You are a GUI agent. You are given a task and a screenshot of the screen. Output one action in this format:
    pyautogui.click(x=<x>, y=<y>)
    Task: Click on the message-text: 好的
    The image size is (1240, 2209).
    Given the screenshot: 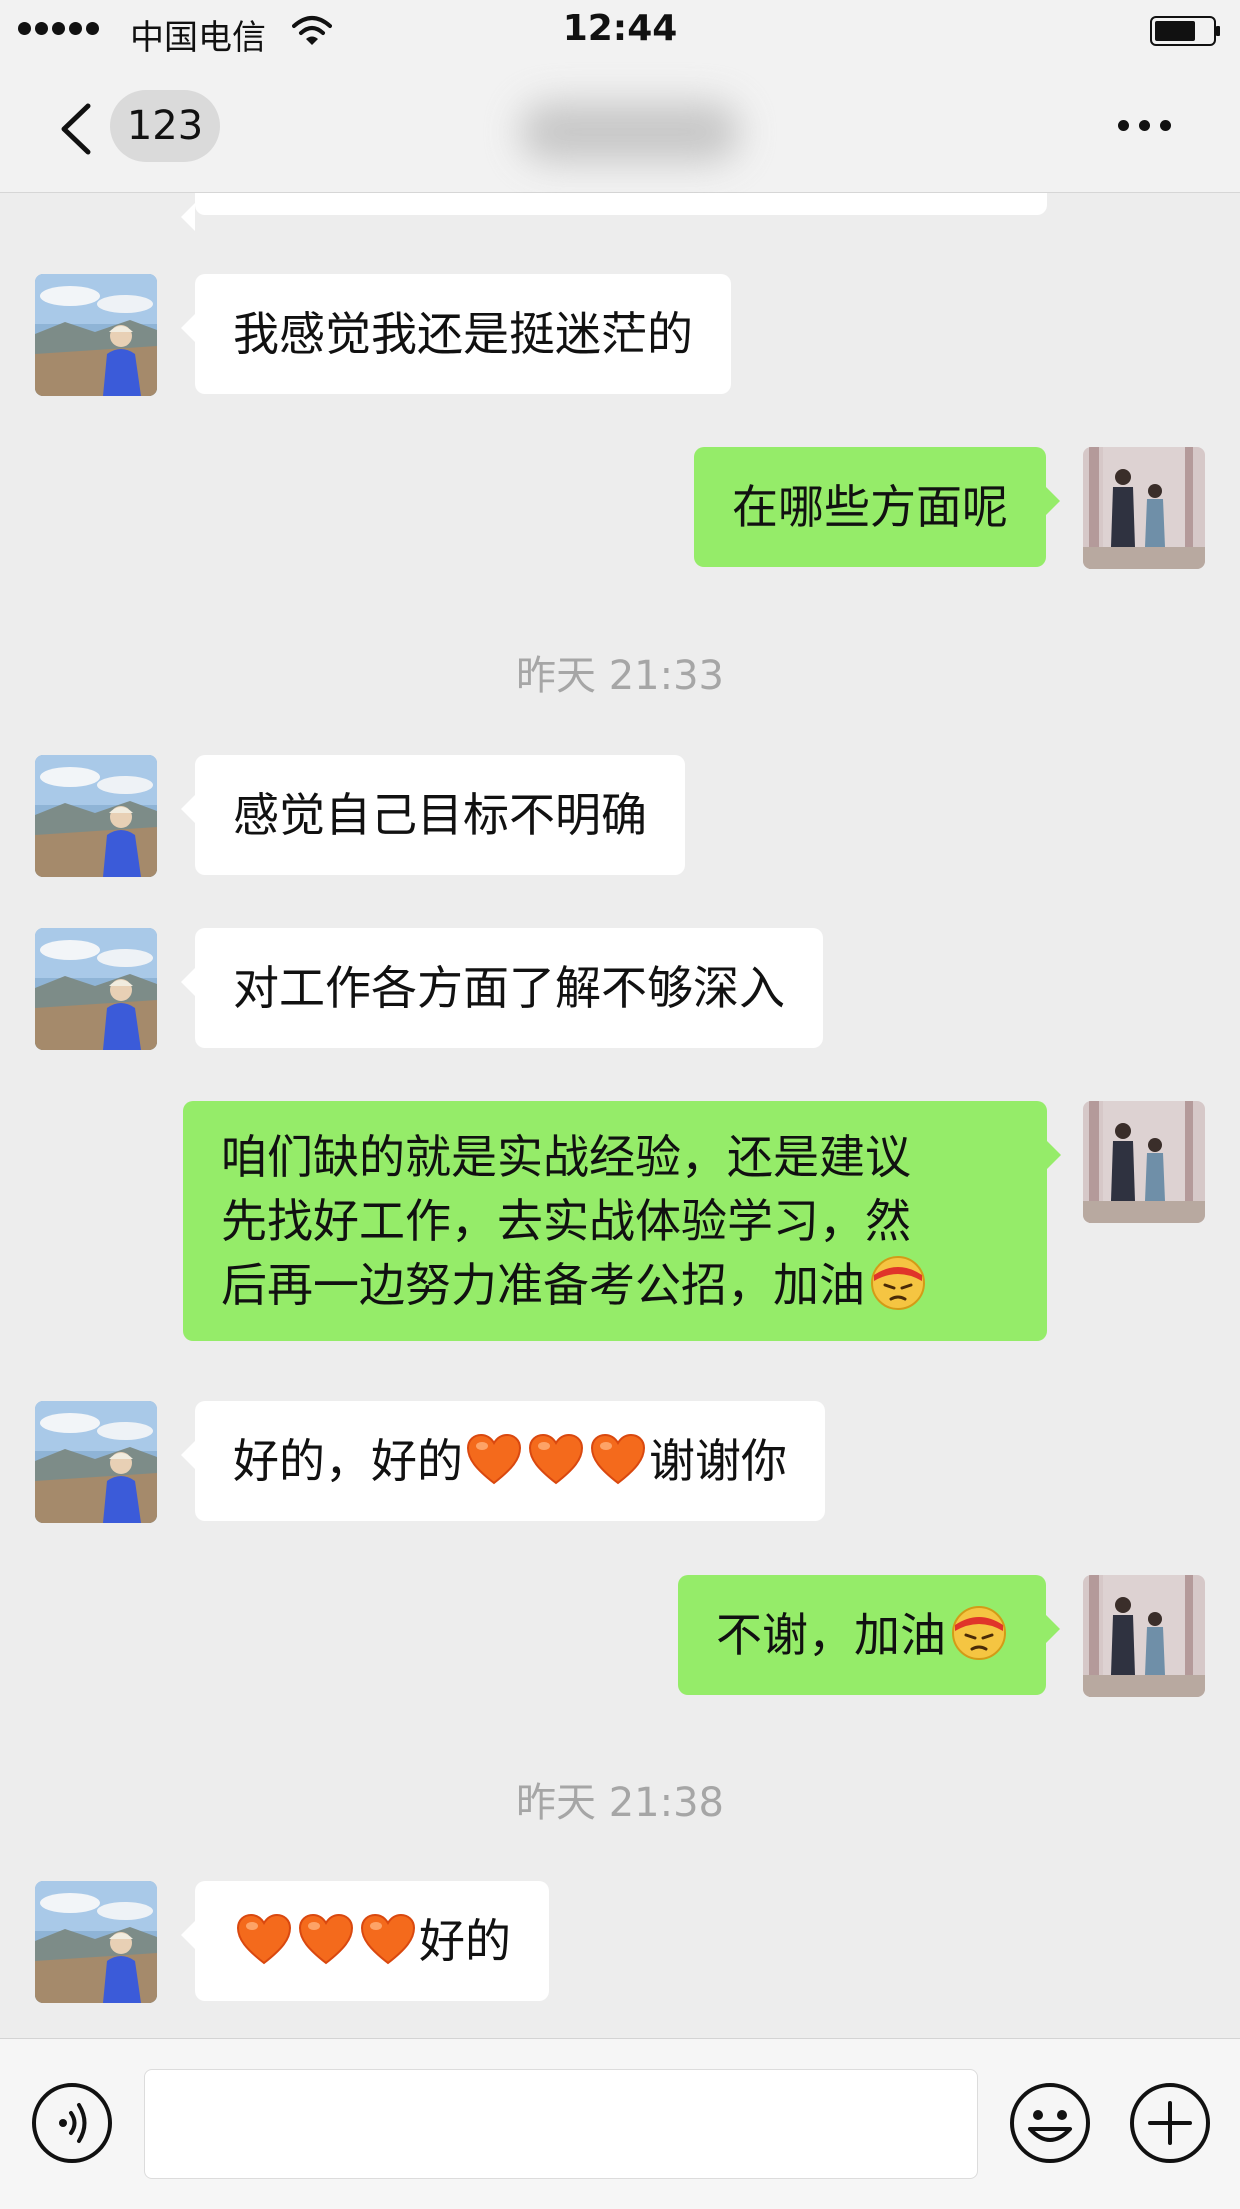 What is the action you would take?
    pyautogui.click(x=465, y=1941)
    